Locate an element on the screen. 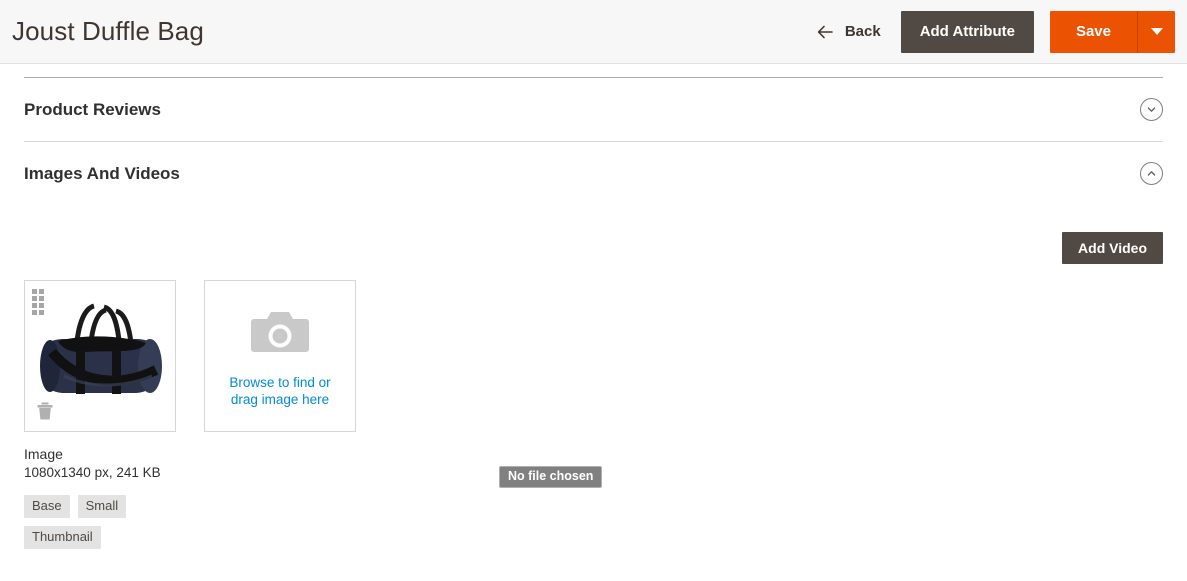  header-actions: Back Add Attribute Save is located at coordinates (991, 32).